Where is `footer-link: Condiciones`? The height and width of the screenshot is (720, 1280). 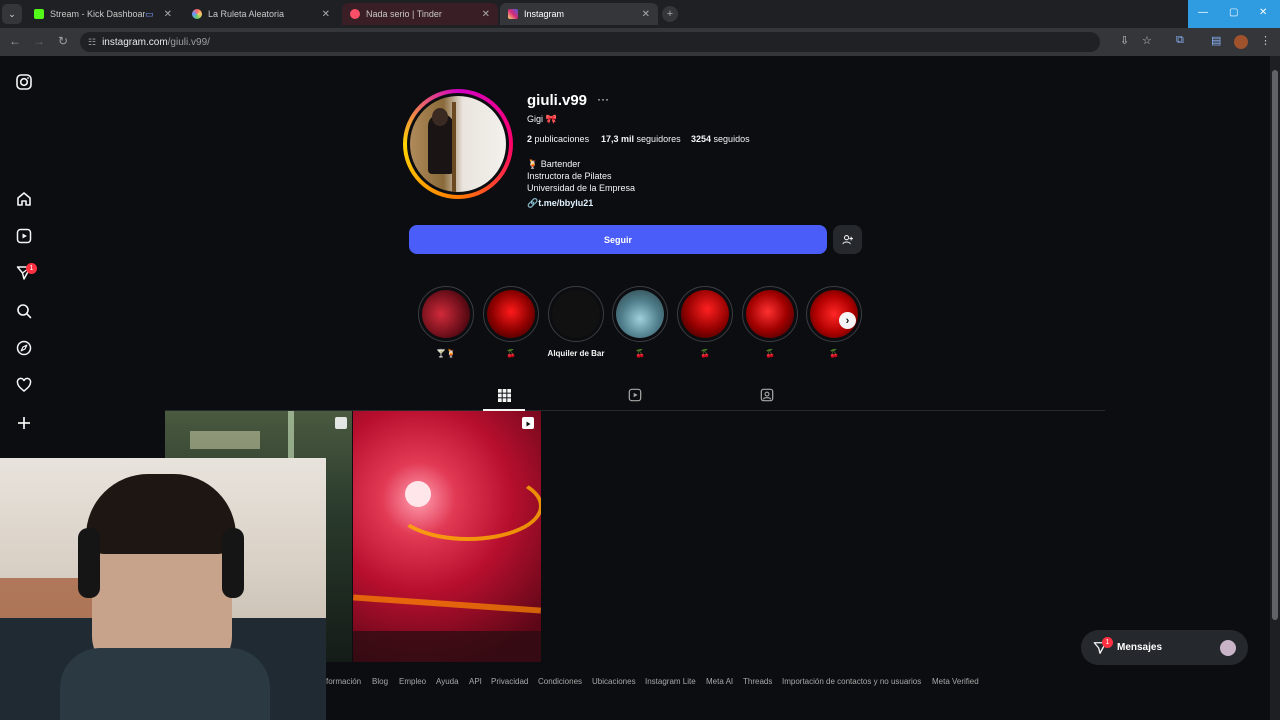 footer-link: Condiciones is located at coordinates (560, 681).